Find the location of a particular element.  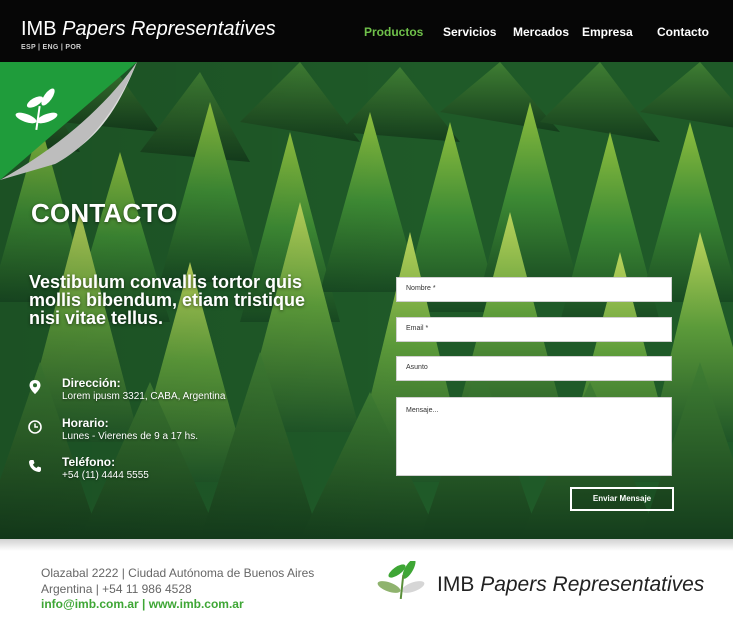

footer-contact-links: info@imb.com.ar | www.imb.com.ar is located at coordinates (142, 604).